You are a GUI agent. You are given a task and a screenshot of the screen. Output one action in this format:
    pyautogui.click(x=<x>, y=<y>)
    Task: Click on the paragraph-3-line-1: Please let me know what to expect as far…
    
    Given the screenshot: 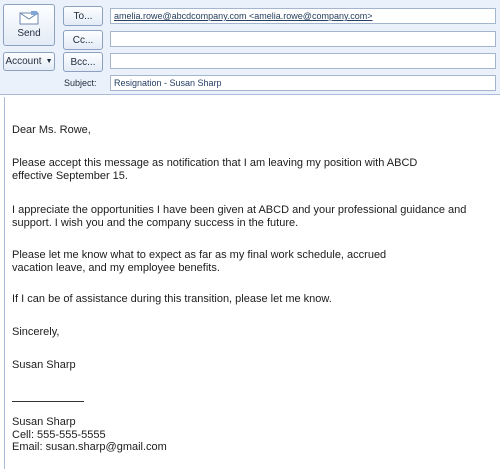 What is the action you would take?
    pyautogui.click(x=199, y=255)
    